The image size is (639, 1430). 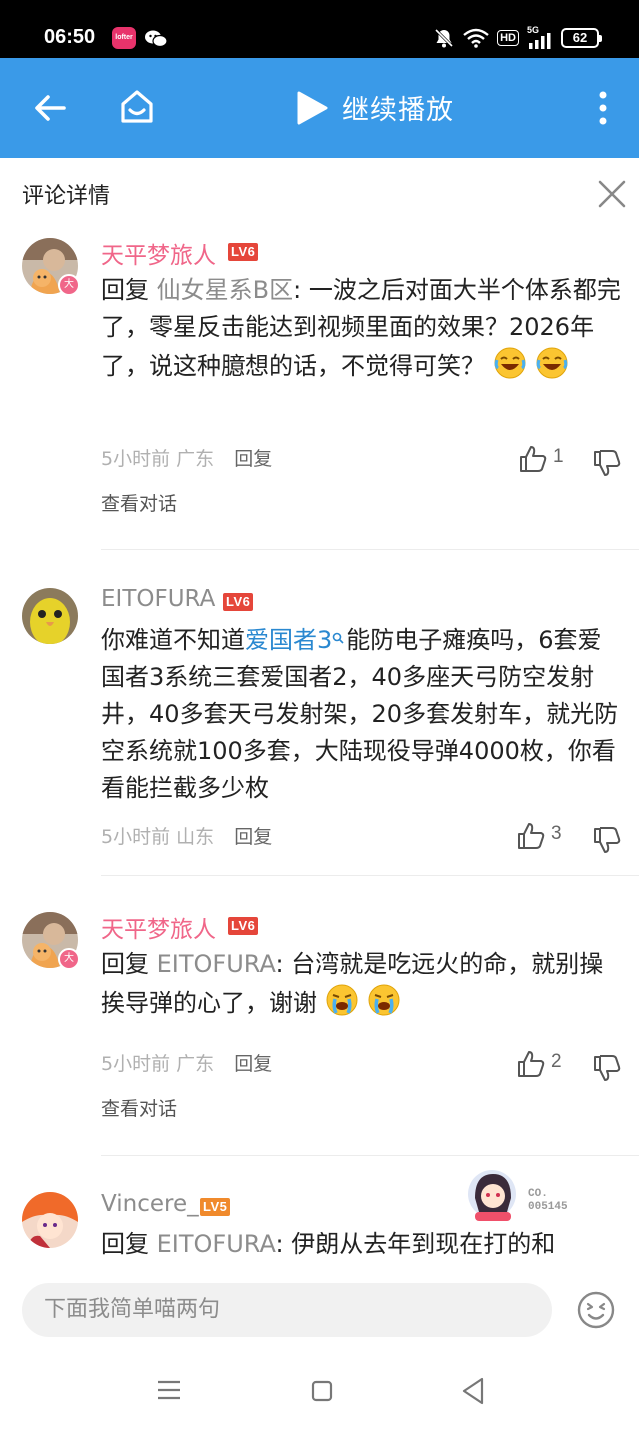 What do you see at coordinates (558, 456) in the screenshot?
I see `like-count: 1` at bounding box center [558, 456].